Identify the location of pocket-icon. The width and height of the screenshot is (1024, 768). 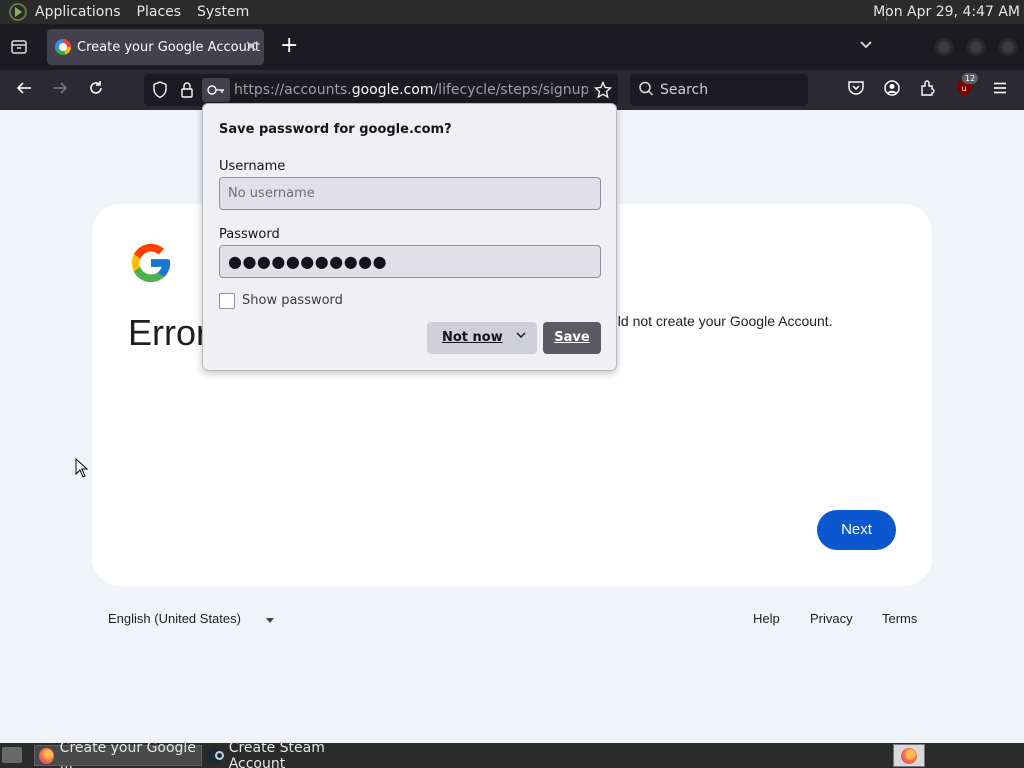
(856, 90).